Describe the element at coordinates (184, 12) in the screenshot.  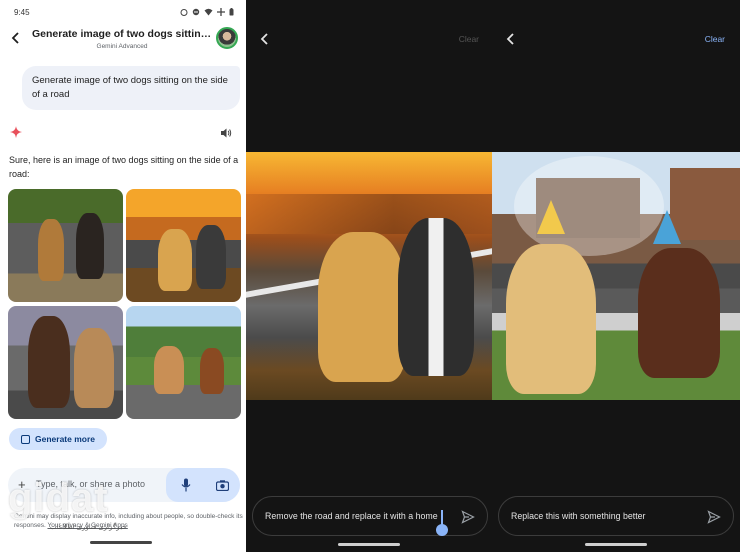
I see `alarm-icon` at that location.